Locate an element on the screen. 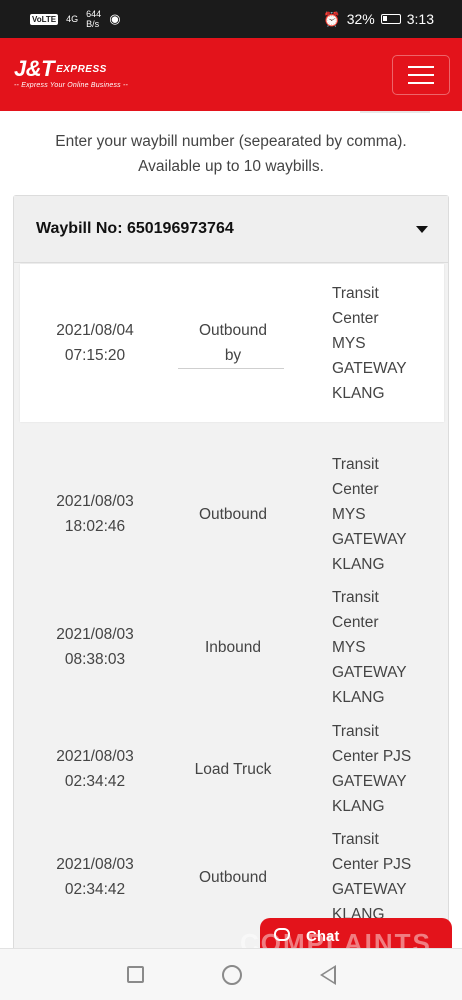 This screenshot has width=462, height=1000. back-icon is located at coordinates (327, 974).